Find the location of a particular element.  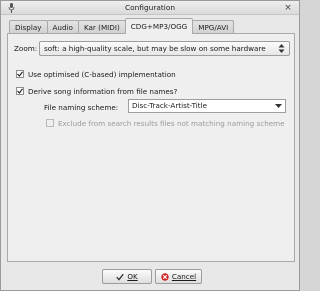

derive-option: Derive song information from file names? is located at coordinates (96, 91).